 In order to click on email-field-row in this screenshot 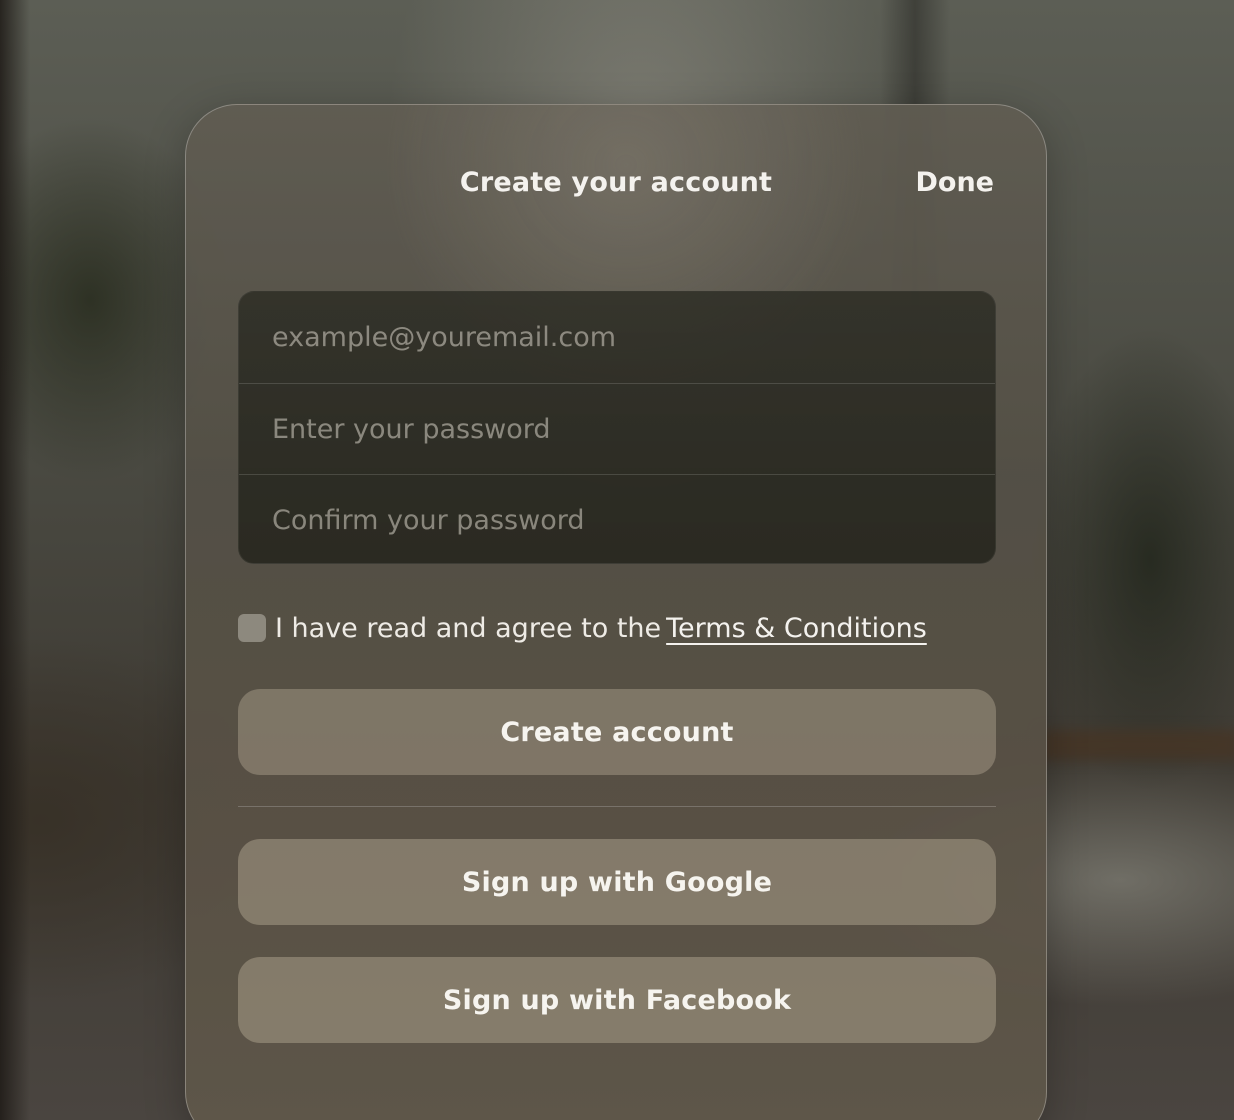, I will do `click(617, 337)`.